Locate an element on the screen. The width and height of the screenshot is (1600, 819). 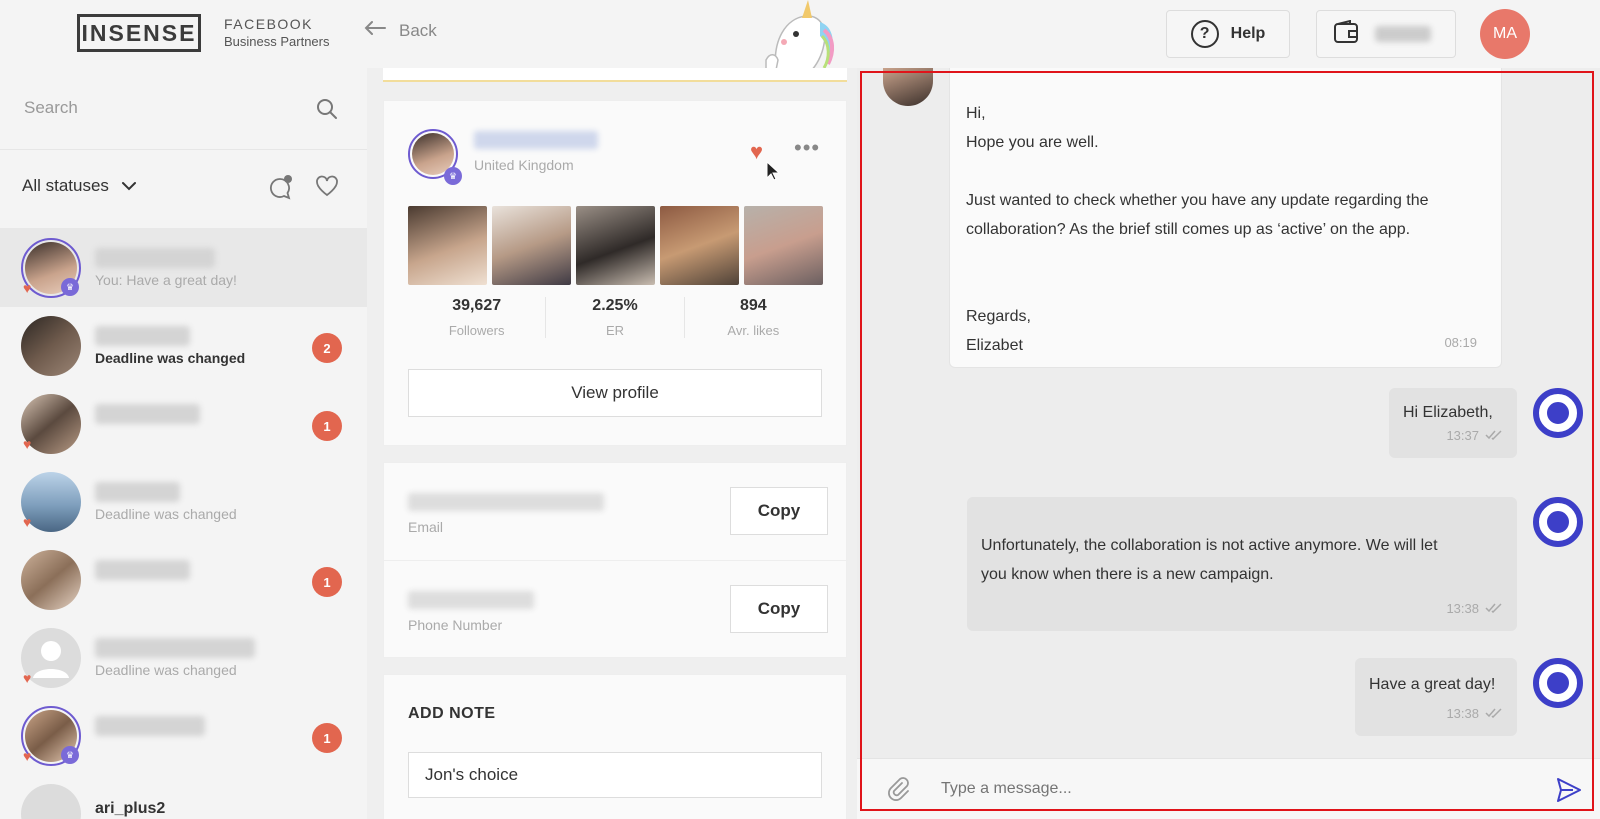
help-button: ? Help is located at coordinates (1228, 34).